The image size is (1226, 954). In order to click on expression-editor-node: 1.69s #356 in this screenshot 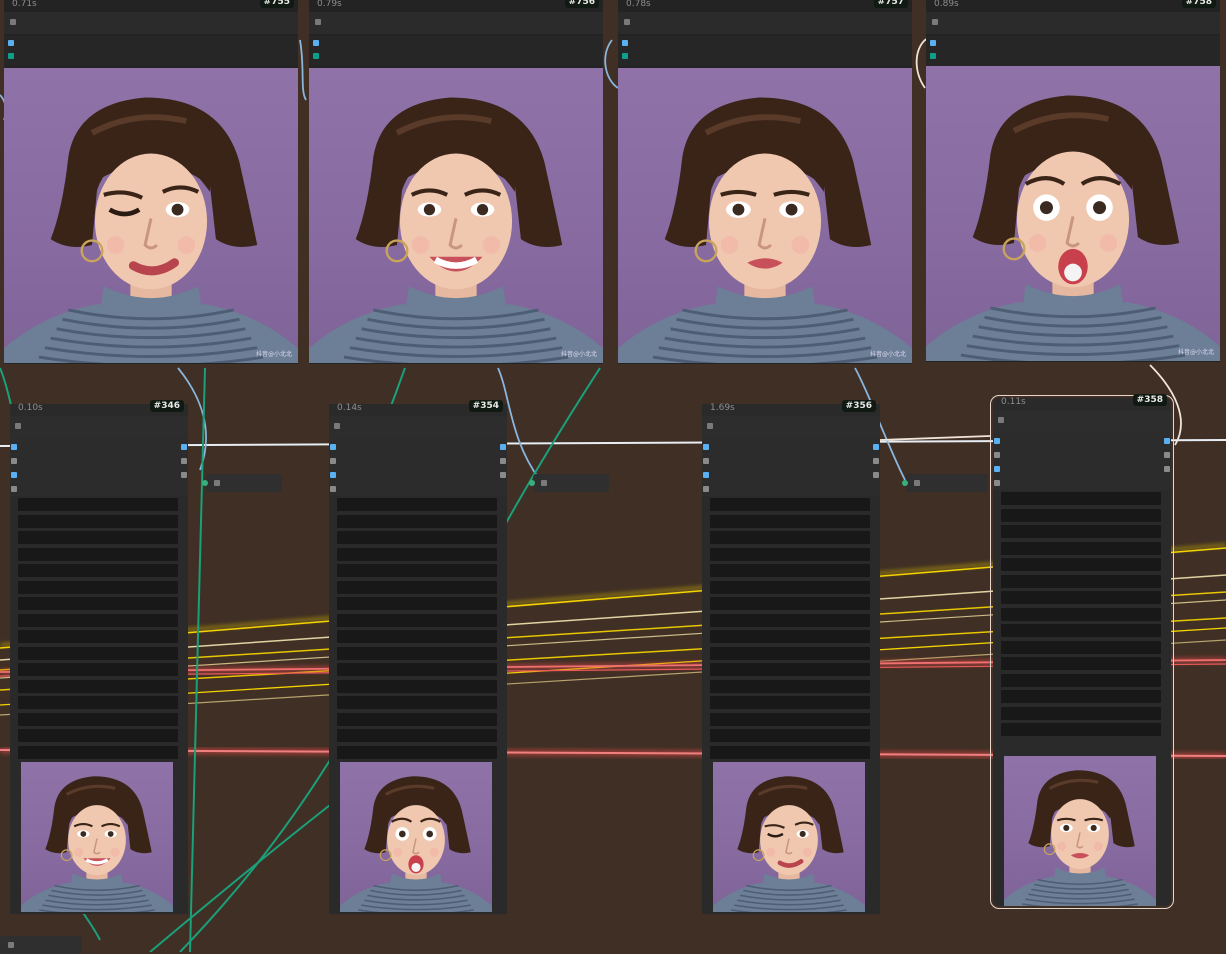, I will do `click(791, 657)`.